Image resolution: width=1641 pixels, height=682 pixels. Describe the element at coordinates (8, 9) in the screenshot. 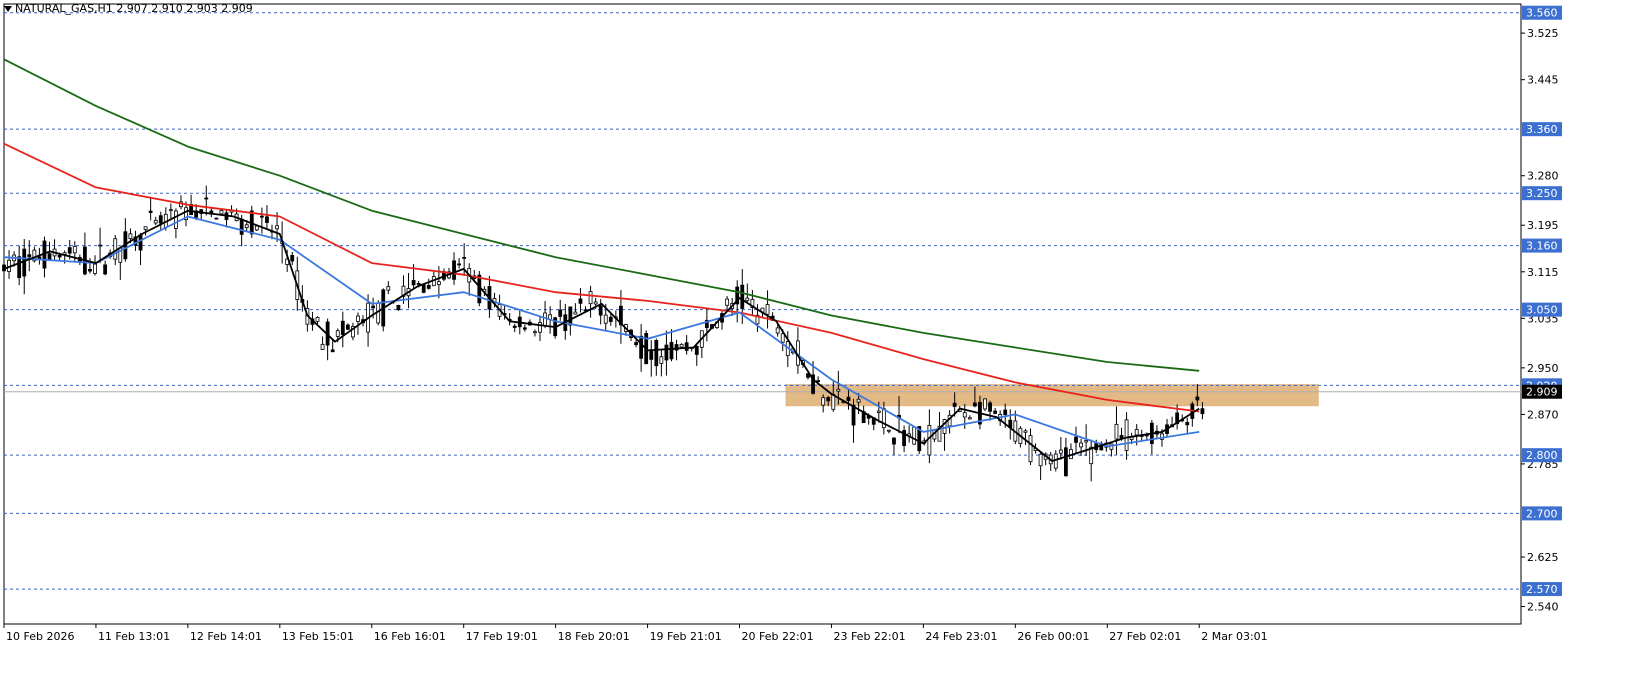

I see `chevron-down-icon` at that location.